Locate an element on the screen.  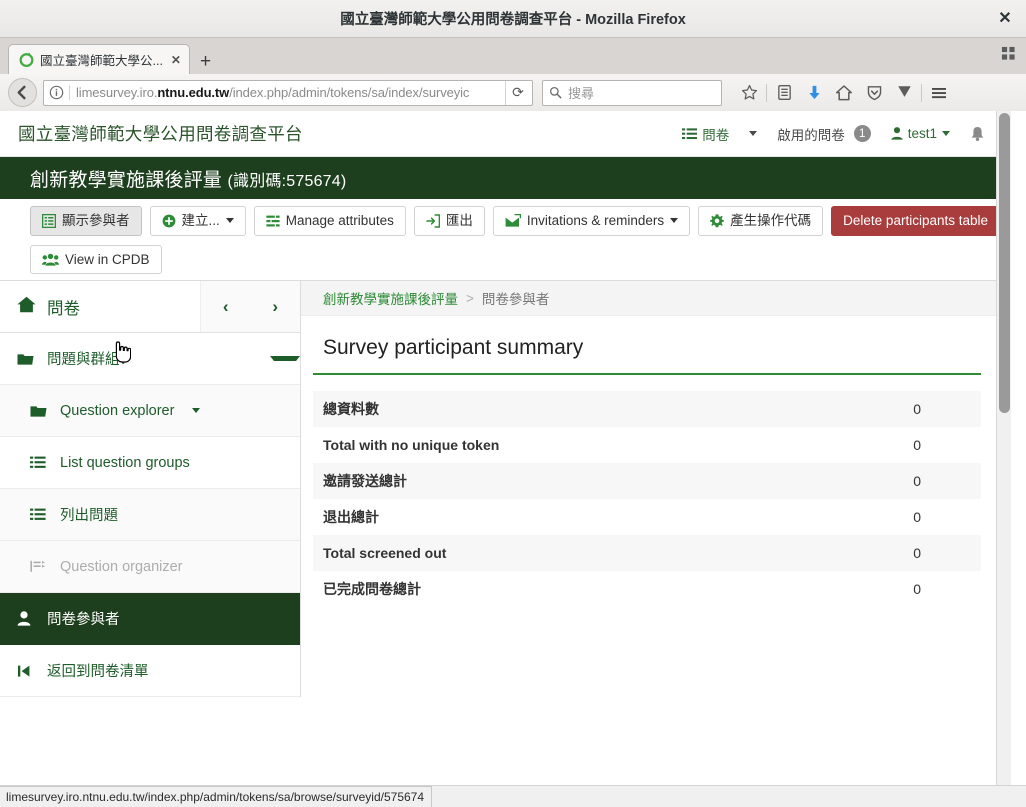
breadcrumb-parent: 創新教學實施課後評量 is located at coordinates (390, 298).